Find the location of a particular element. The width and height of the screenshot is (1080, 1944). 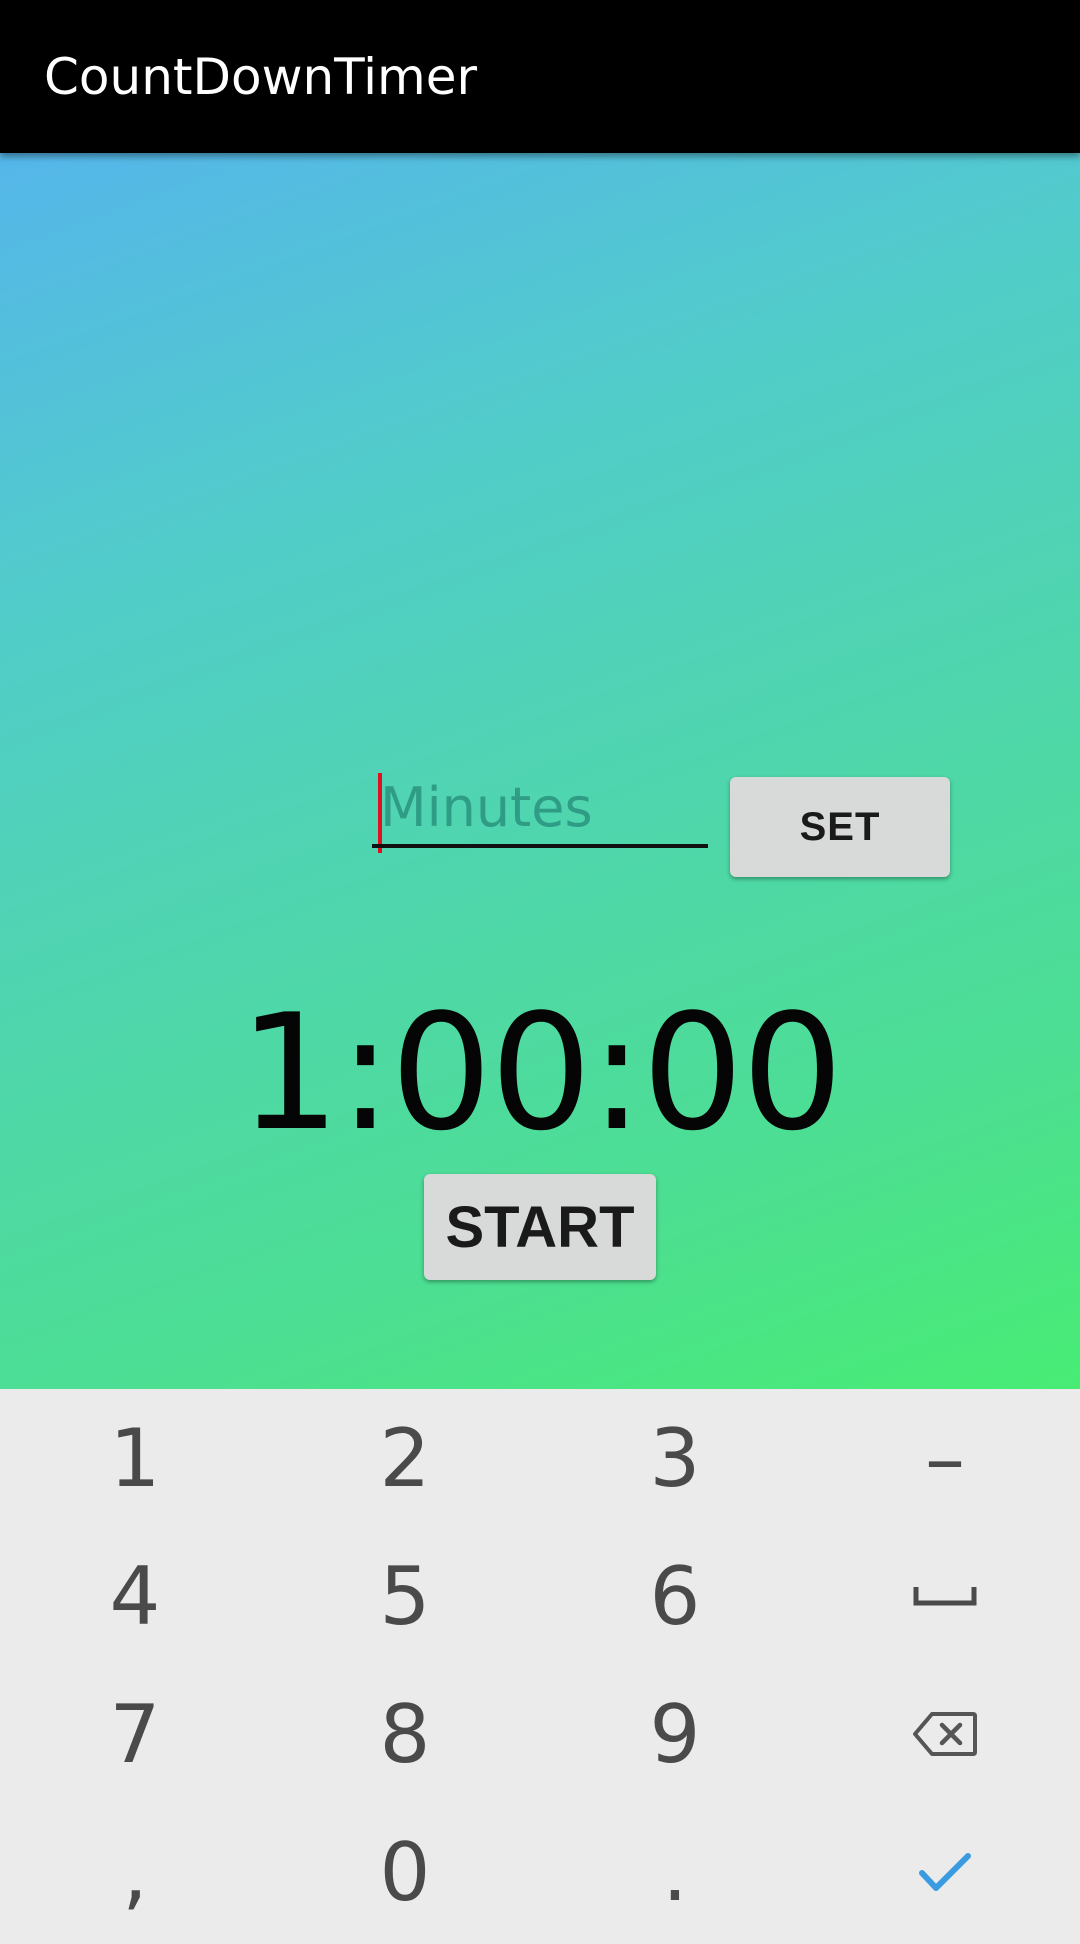

key-minus: – is located at coordinates (945, 1458).